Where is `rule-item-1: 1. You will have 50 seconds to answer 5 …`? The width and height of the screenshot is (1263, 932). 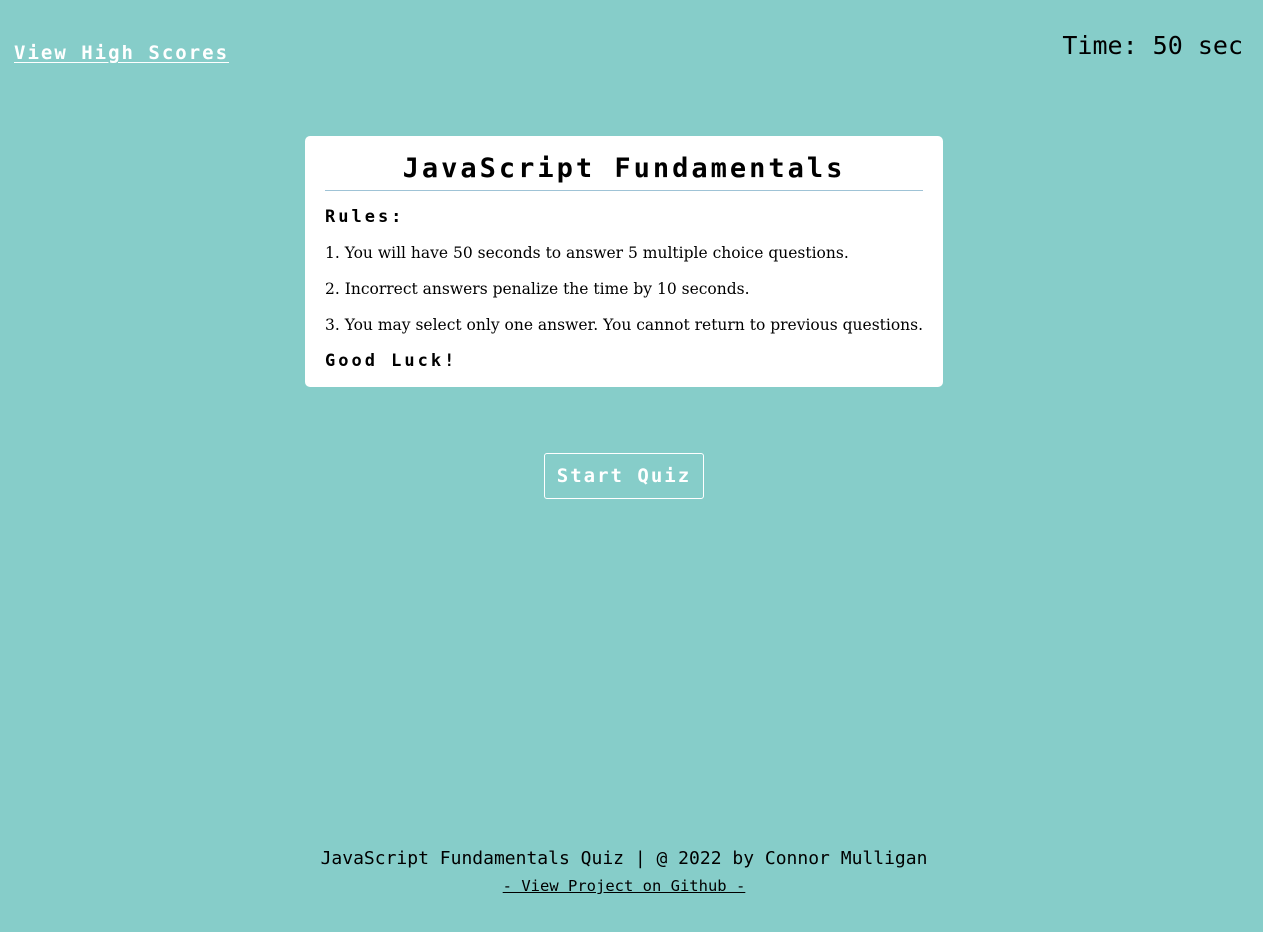 rule-item-1: 1. You will have 50 seconds to answer 5 … is located at coordinates (587, 253).